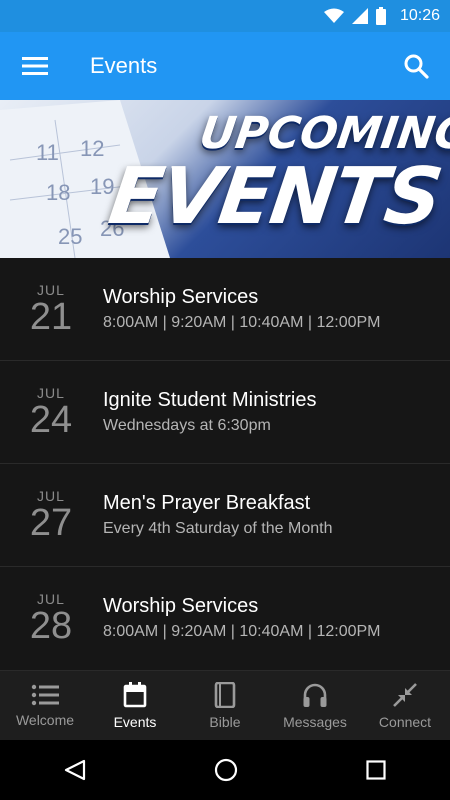 Image resolution: width=450 pixels, height=800 pixels. What do you see at coordinates (376, 770) in the screenshot?
I see `recents-icon` at bounding box center [376, 770].